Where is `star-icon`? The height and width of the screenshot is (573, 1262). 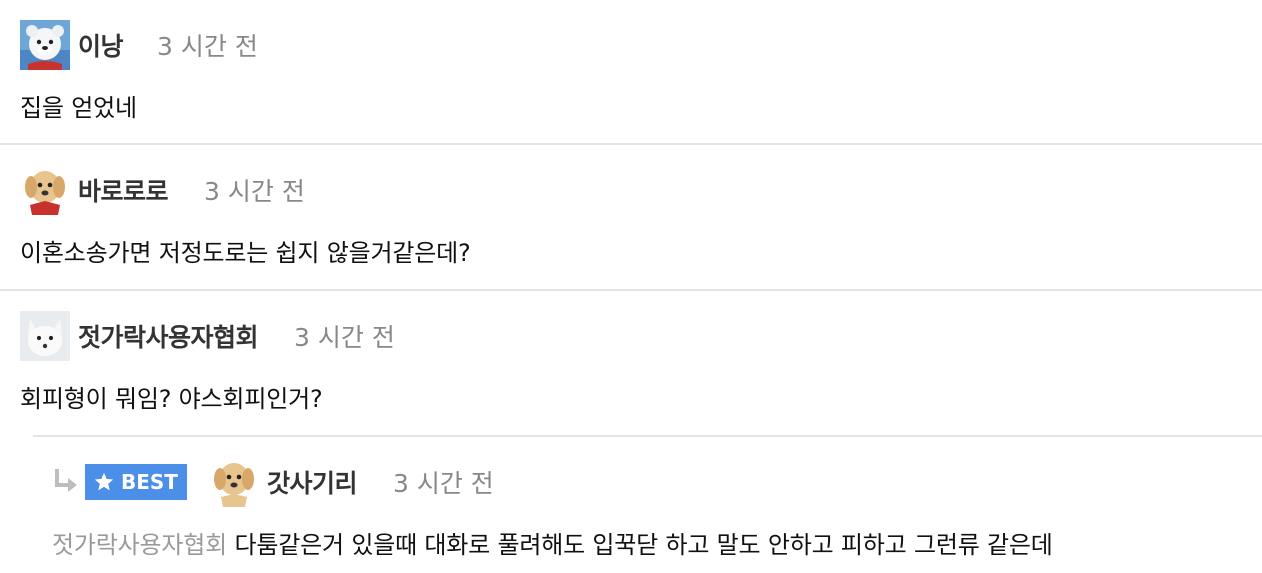 star-icon is located at coordinates (104, 481).